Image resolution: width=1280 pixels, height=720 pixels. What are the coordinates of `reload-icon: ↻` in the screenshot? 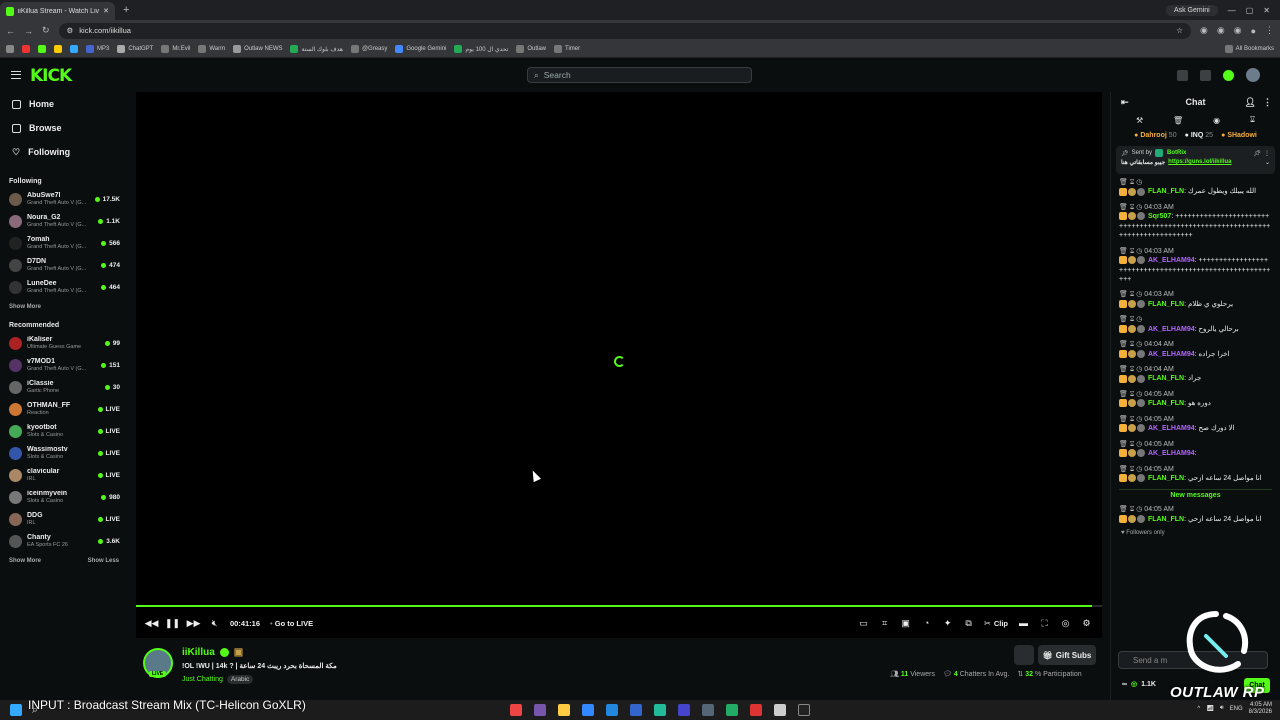 It's located at (46, 30).